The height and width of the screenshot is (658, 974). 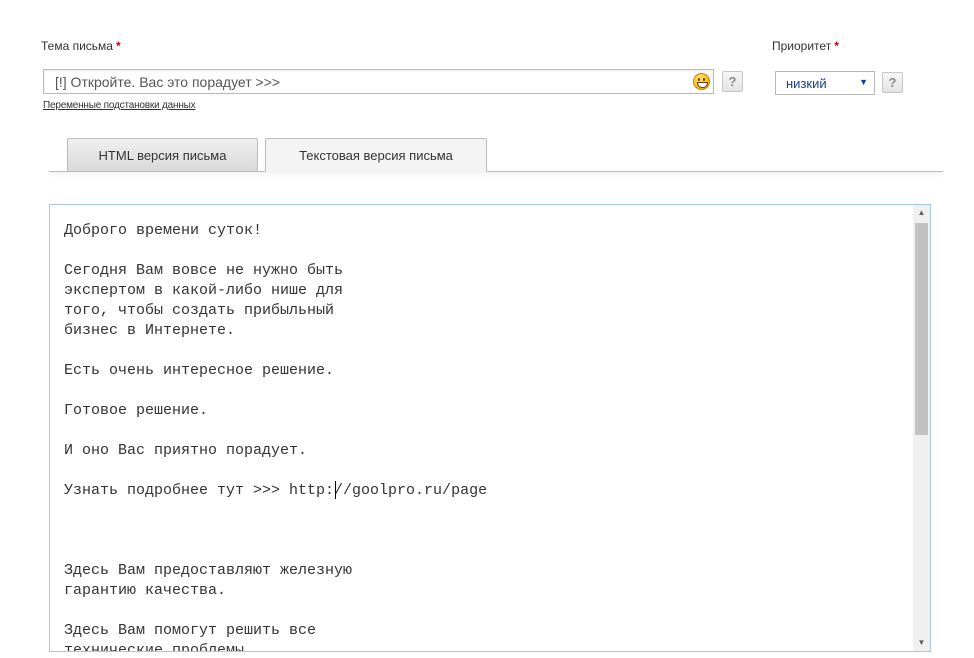 I want to click on priority-select: низкий ▼, so click(x=825, y=83).